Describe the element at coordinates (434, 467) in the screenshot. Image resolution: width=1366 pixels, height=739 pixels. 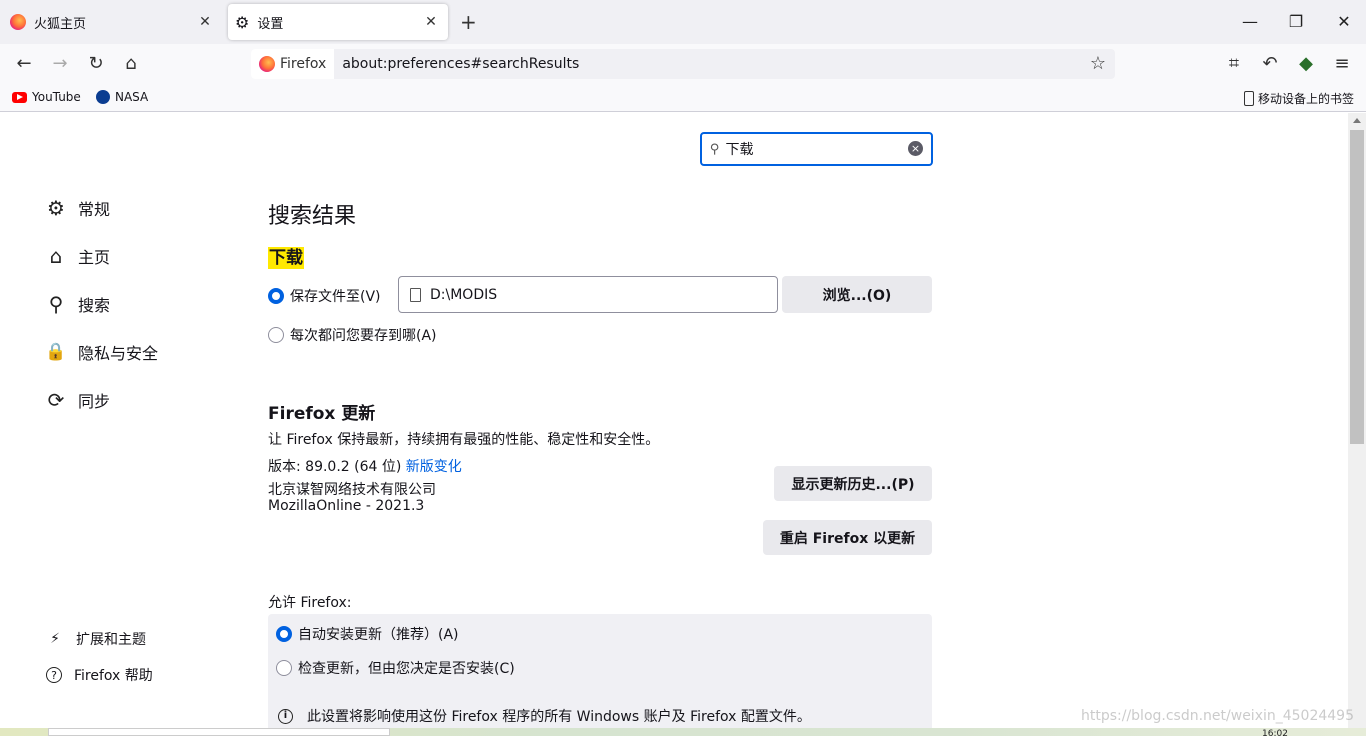
I see `release-notes-link: 新版变化` at that location.